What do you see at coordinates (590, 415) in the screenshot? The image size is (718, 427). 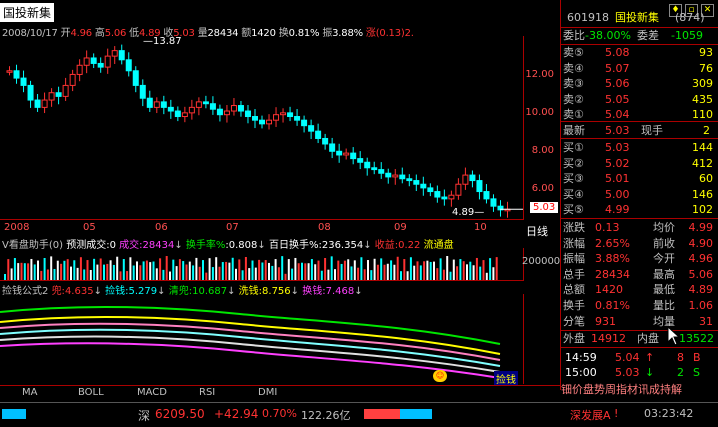 I see `broker-name: 深发展A` at bounding box center [590, 415].